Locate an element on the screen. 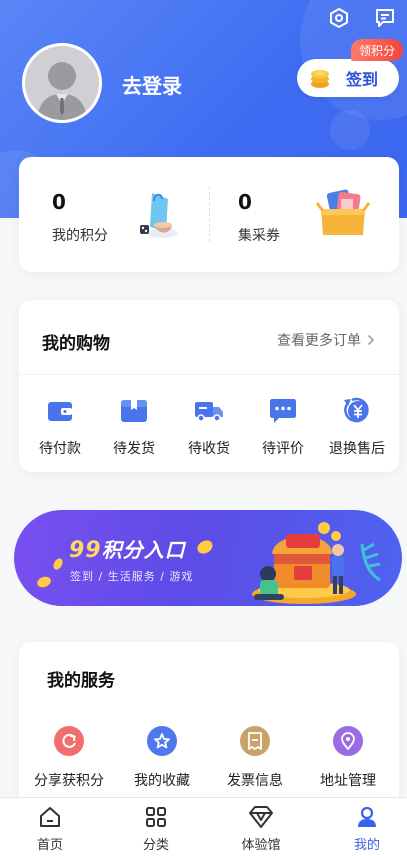 This screenshot has height=856, width=407. order-refund: 退换售后 is located at coordinates (357, 427).